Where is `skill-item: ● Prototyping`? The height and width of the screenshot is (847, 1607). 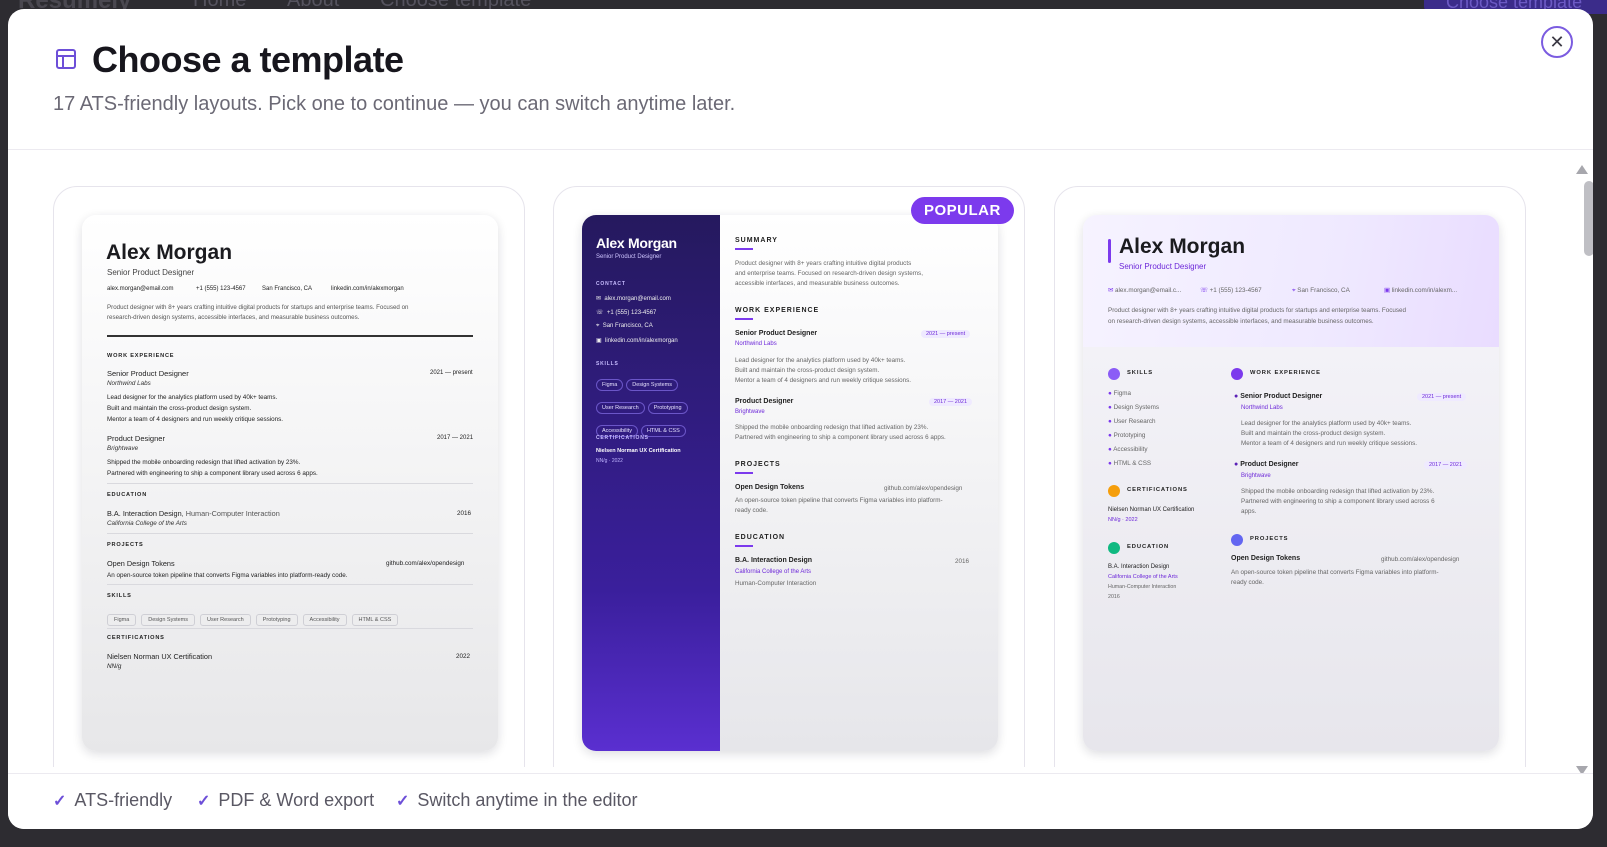
skill-item: ● Prototyping is located at coordinates (1127, 435).